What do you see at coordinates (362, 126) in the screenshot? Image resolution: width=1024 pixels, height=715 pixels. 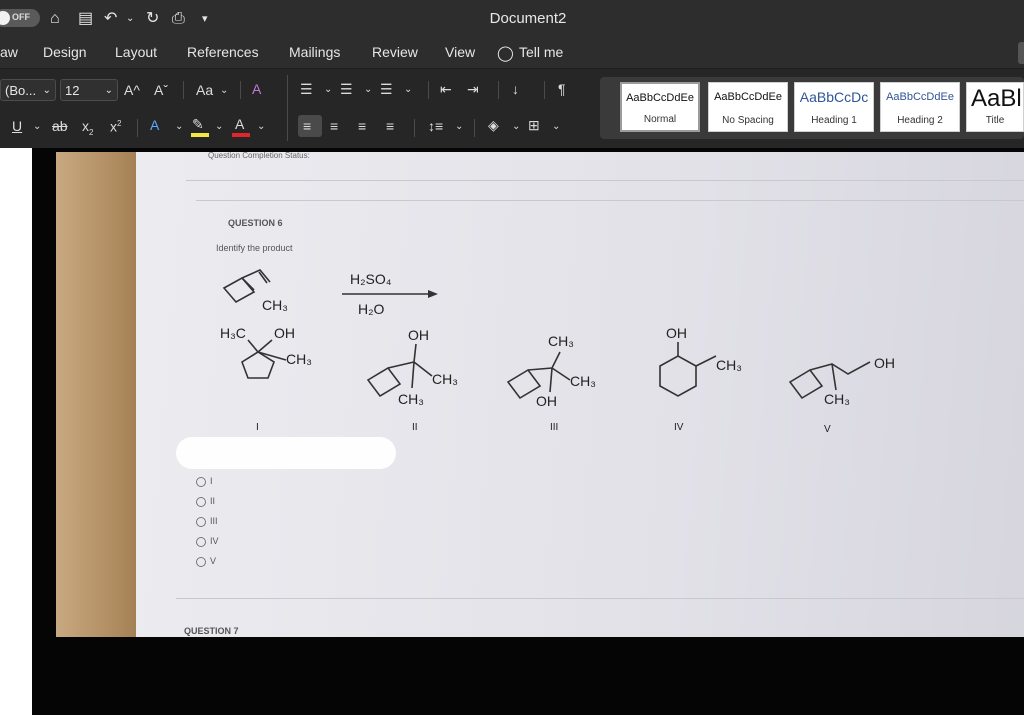 I see `align-right-icon: ≡` at bounding box center [362, 126].